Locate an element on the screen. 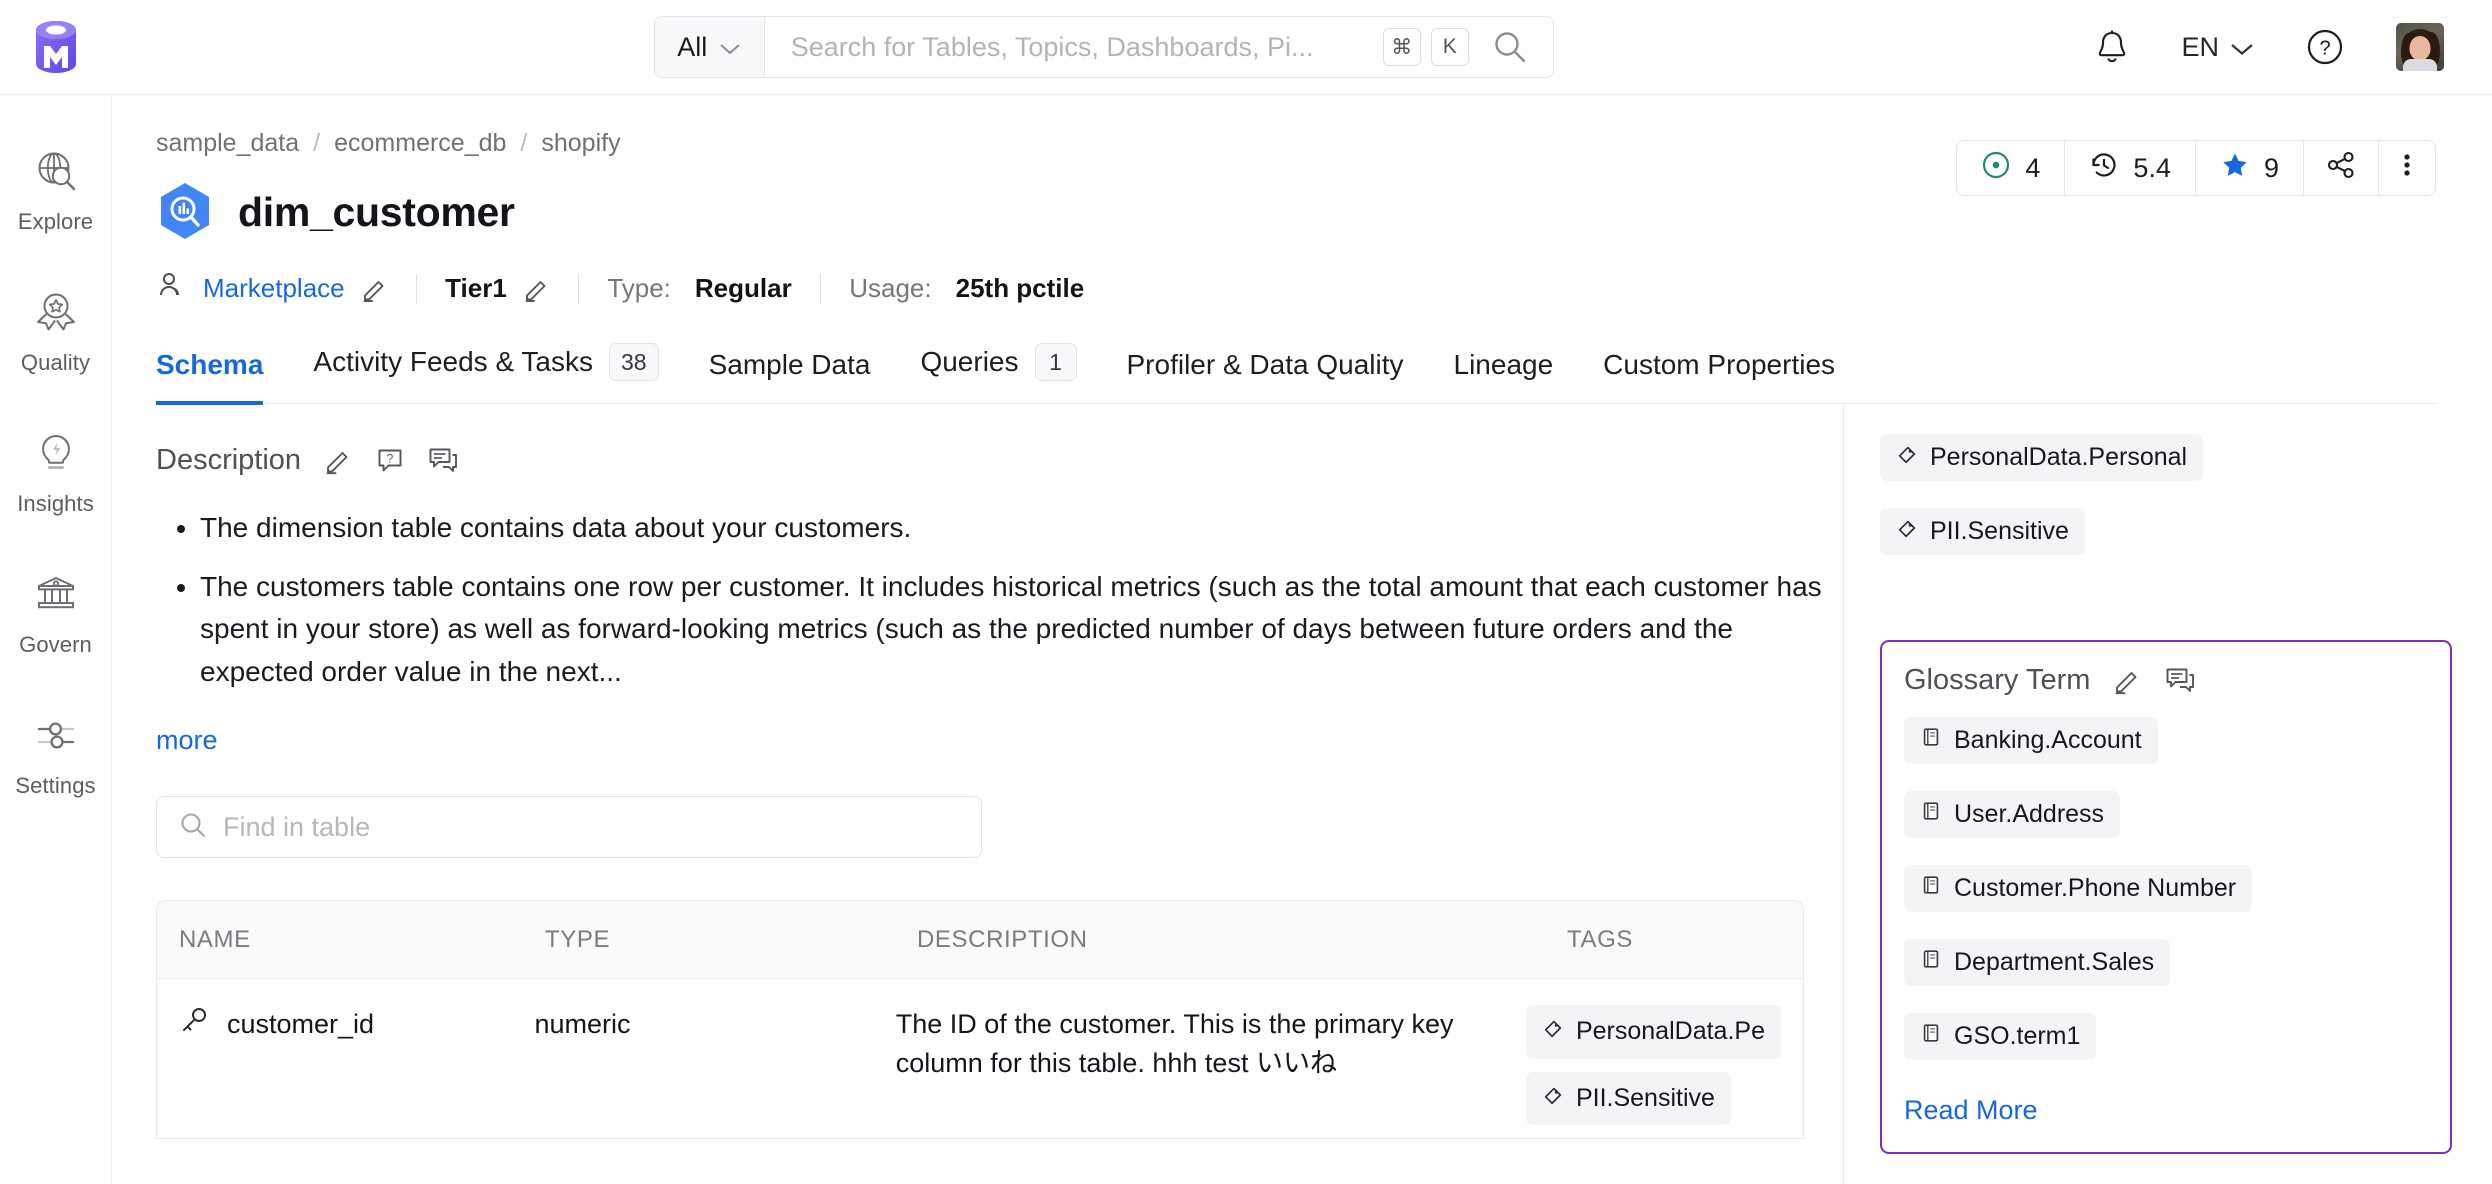  column-header-tags: TAGS is located at coordinates (1674, 940).